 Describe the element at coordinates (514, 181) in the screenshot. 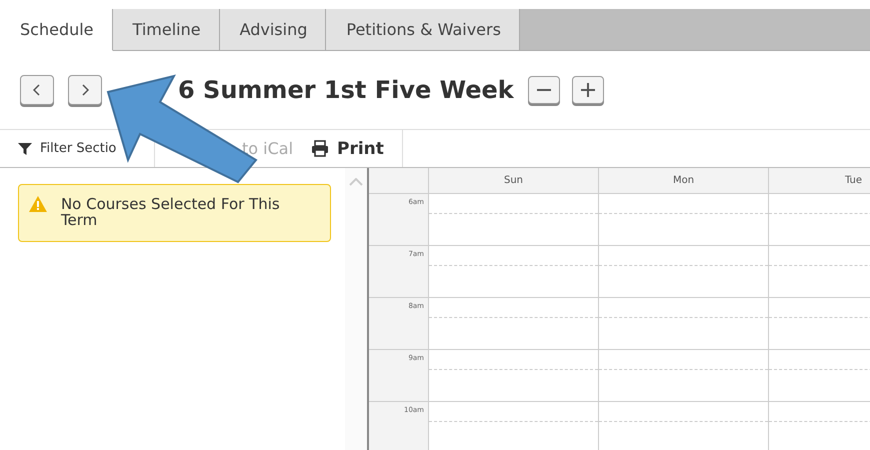

I see `day-header: Sun` at that location.